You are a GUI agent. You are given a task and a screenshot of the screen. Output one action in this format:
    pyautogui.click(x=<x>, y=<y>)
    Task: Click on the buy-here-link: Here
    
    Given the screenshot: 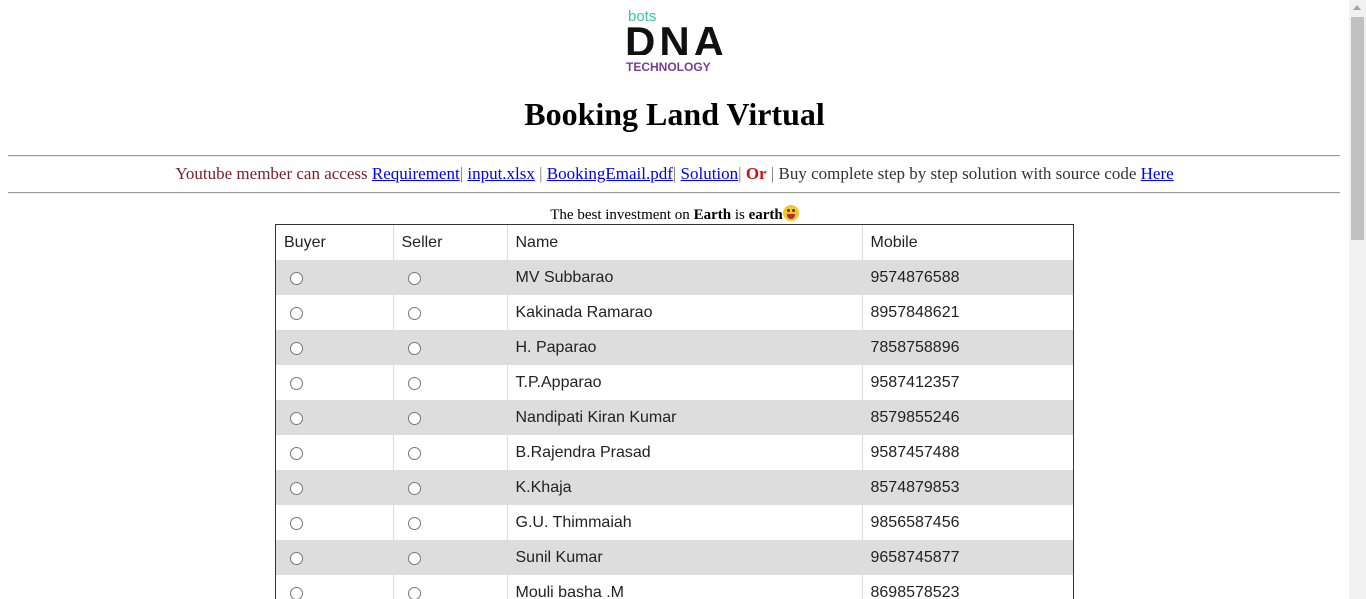 What is the action you would take?
    pyautogui.click(x=1157, y=173)
    